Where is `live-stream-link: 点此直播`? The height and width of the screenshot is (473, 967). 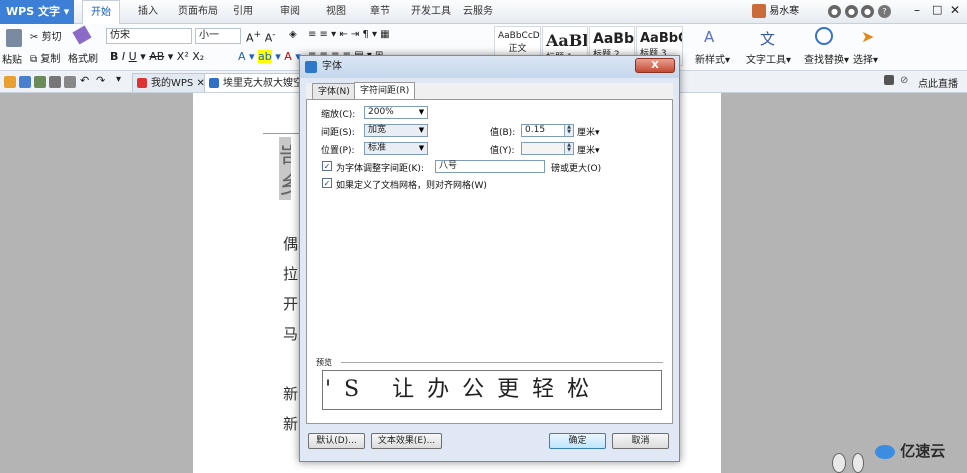 live-stream-link: 点此直播 is located at coordinates (938, 82).